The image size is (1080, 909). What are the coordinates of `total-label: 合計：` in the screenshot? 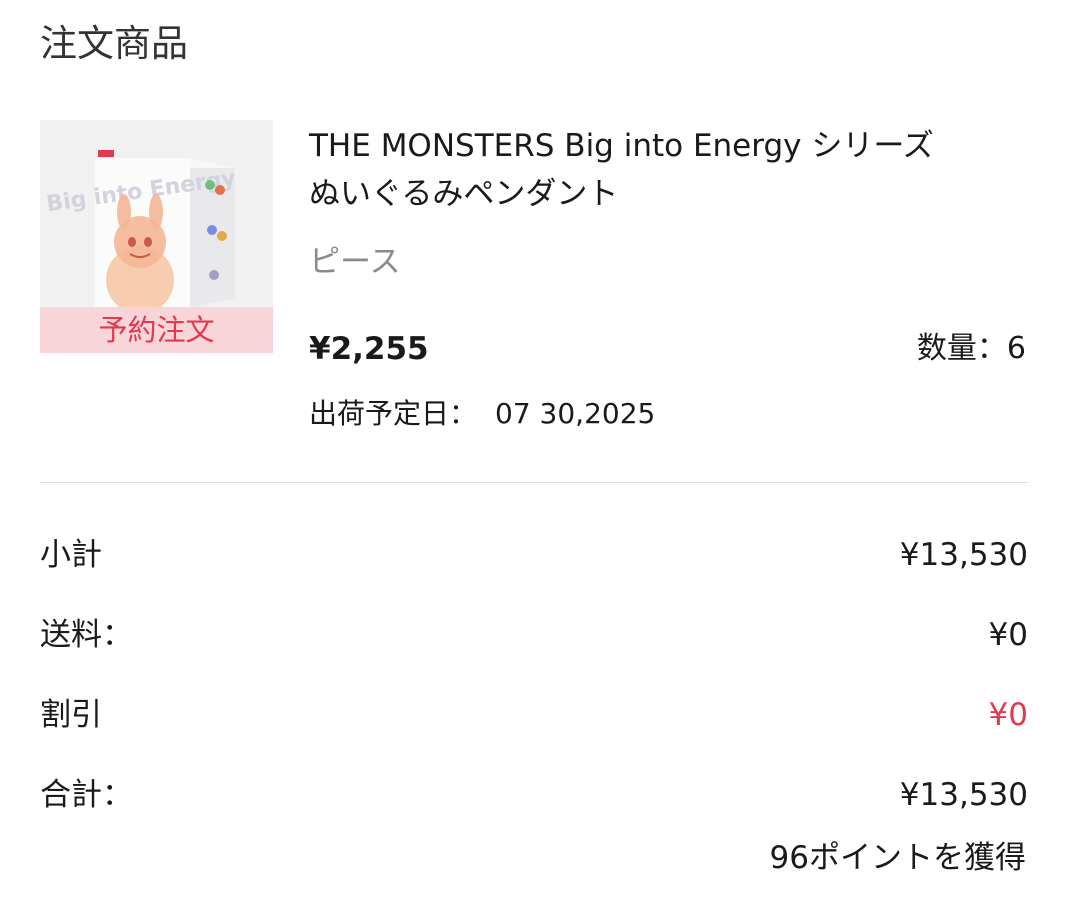 It's located at (86, 795).